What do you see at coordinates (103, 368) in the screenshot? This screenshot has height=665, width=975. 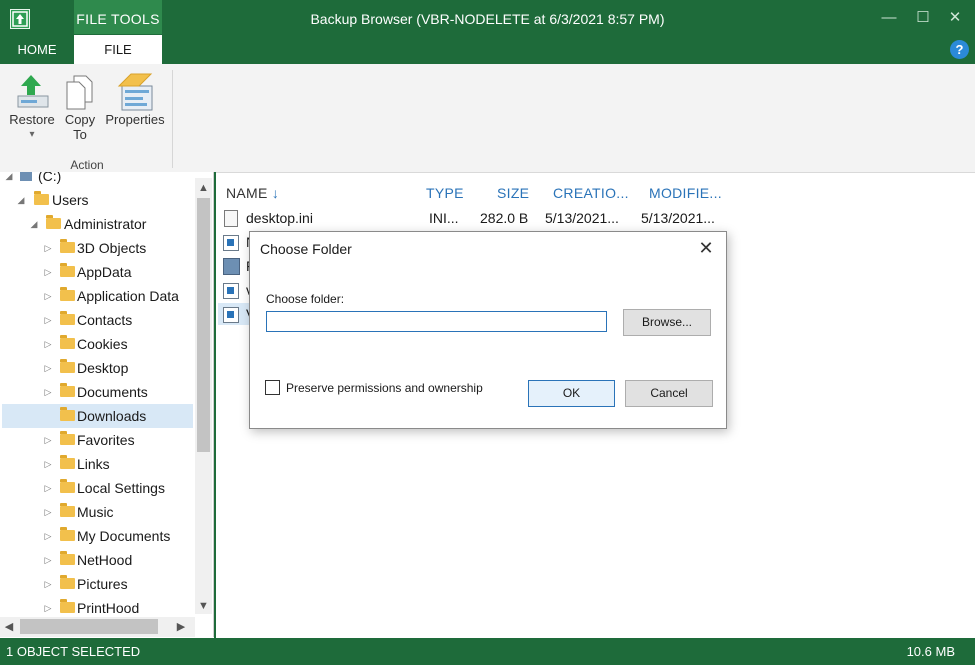 I see `tree-node-label: Desktop` at bounding box center [103, 368].